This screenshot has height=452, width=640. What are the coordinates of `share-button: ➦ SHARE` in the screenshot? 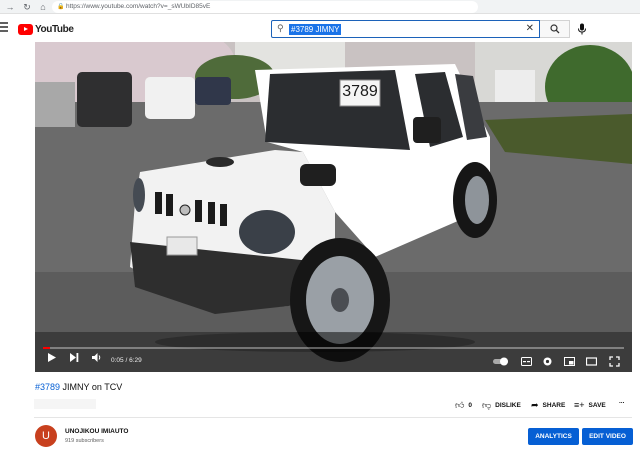 It's located at (548, 405).